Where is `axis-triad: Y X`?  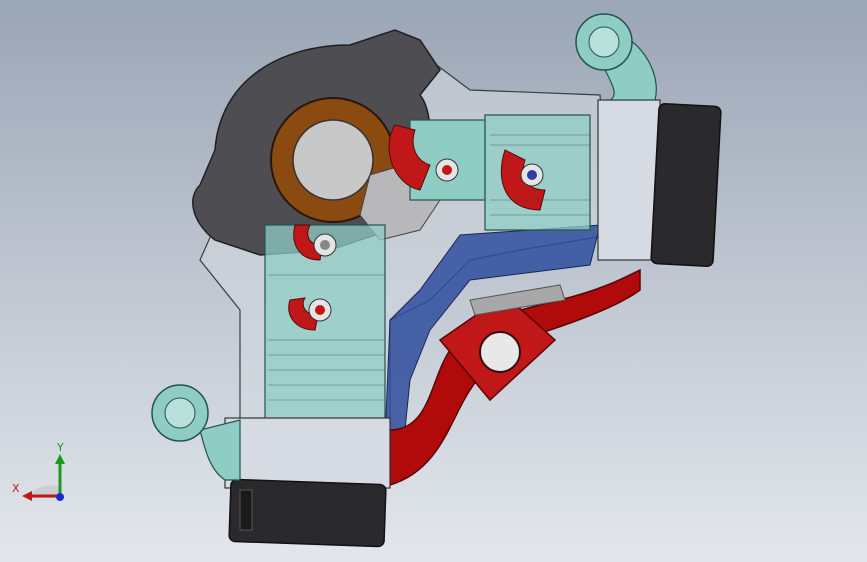
axis-triad: Y X is located at coordinates (45, 475).